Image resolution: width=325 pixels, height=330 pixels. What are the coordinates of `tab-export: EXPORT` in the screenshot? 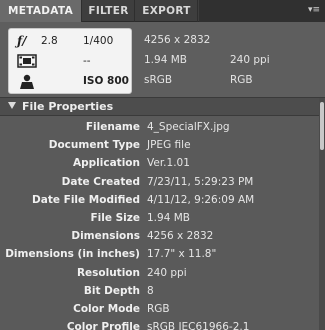 It's located at (167, 11).